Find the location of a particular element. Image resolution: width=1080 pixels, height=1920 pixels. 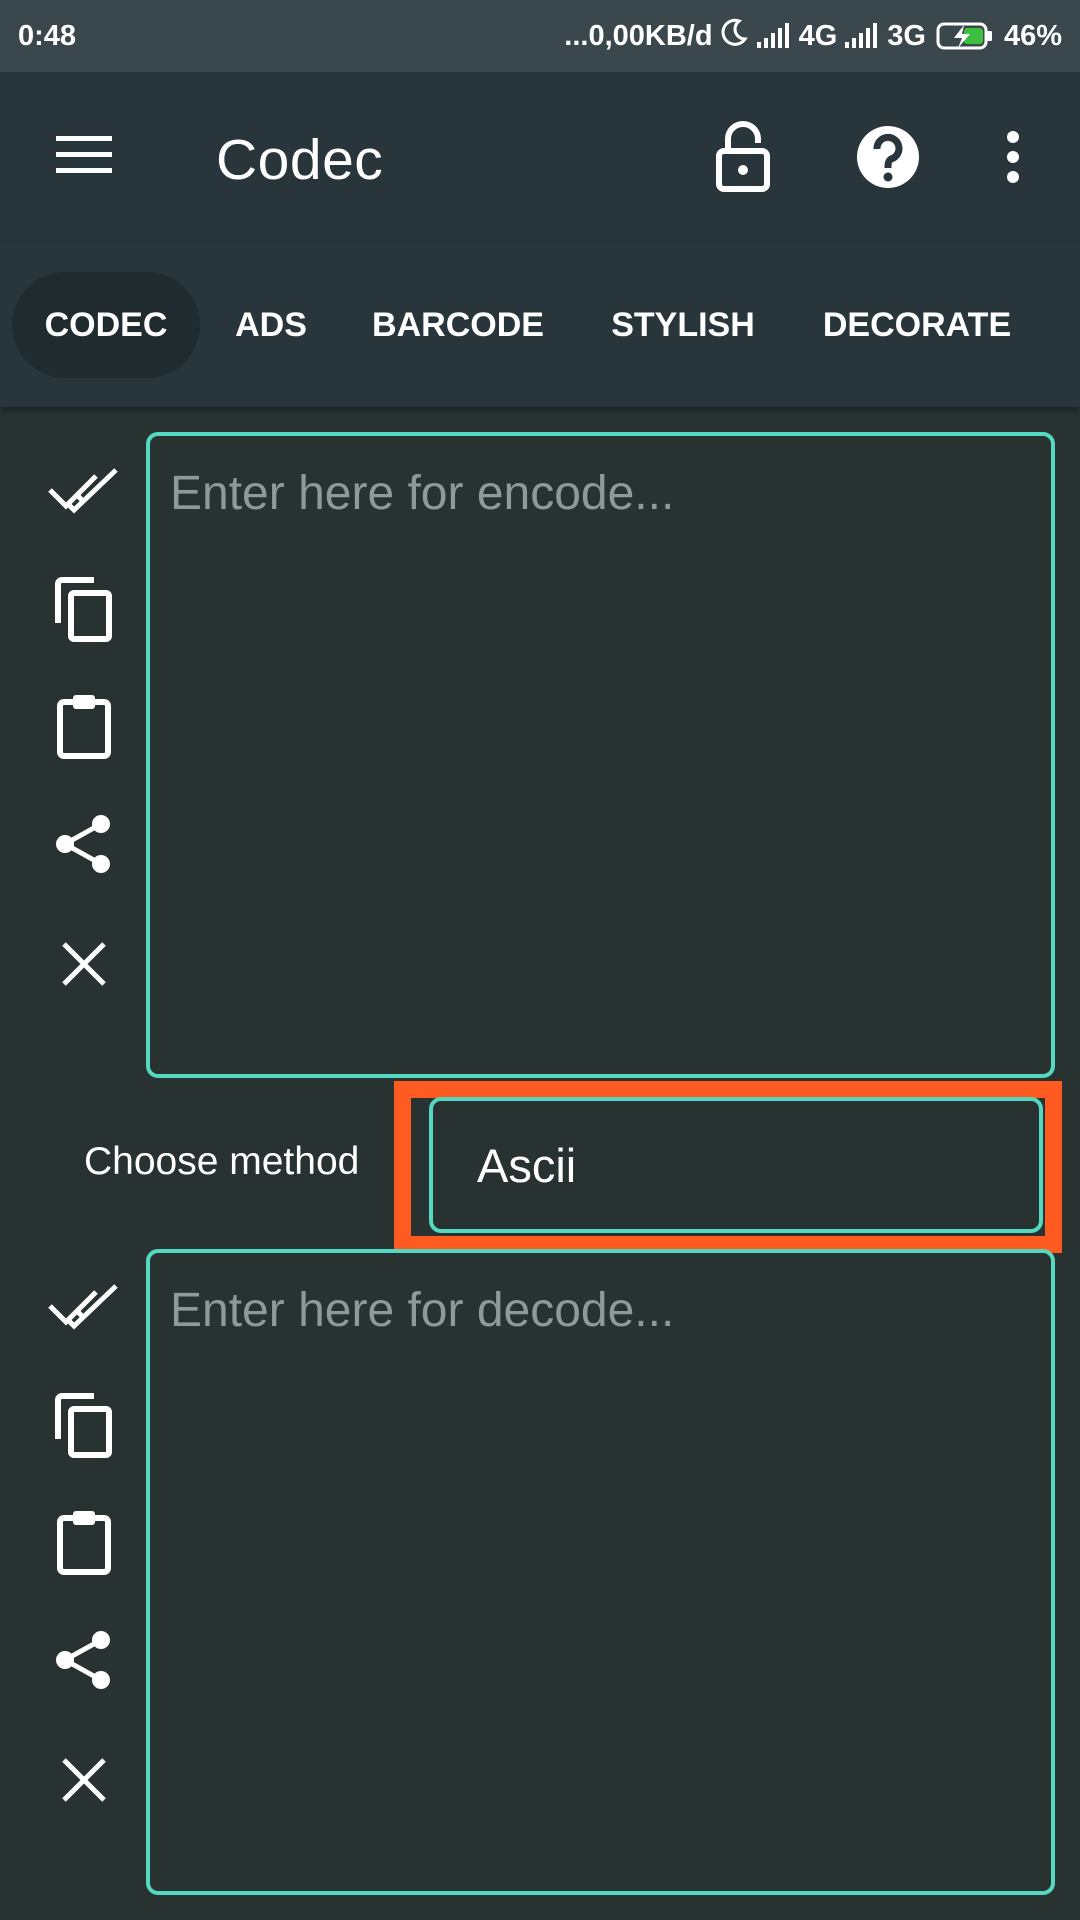

battery-charging-icon is located at coordinates (965, 36).